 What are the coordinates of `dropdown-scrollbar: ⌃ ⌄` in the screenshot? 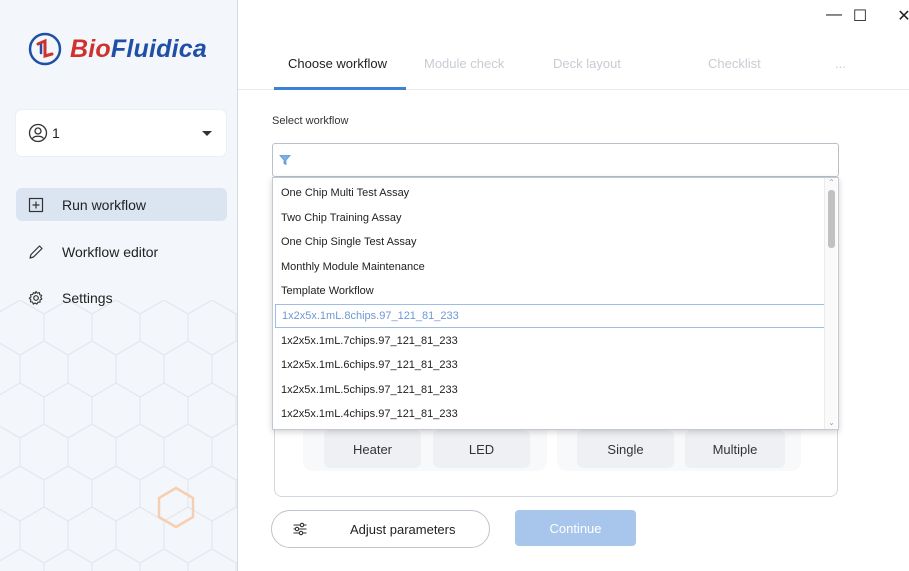 It's located at (830, 303).